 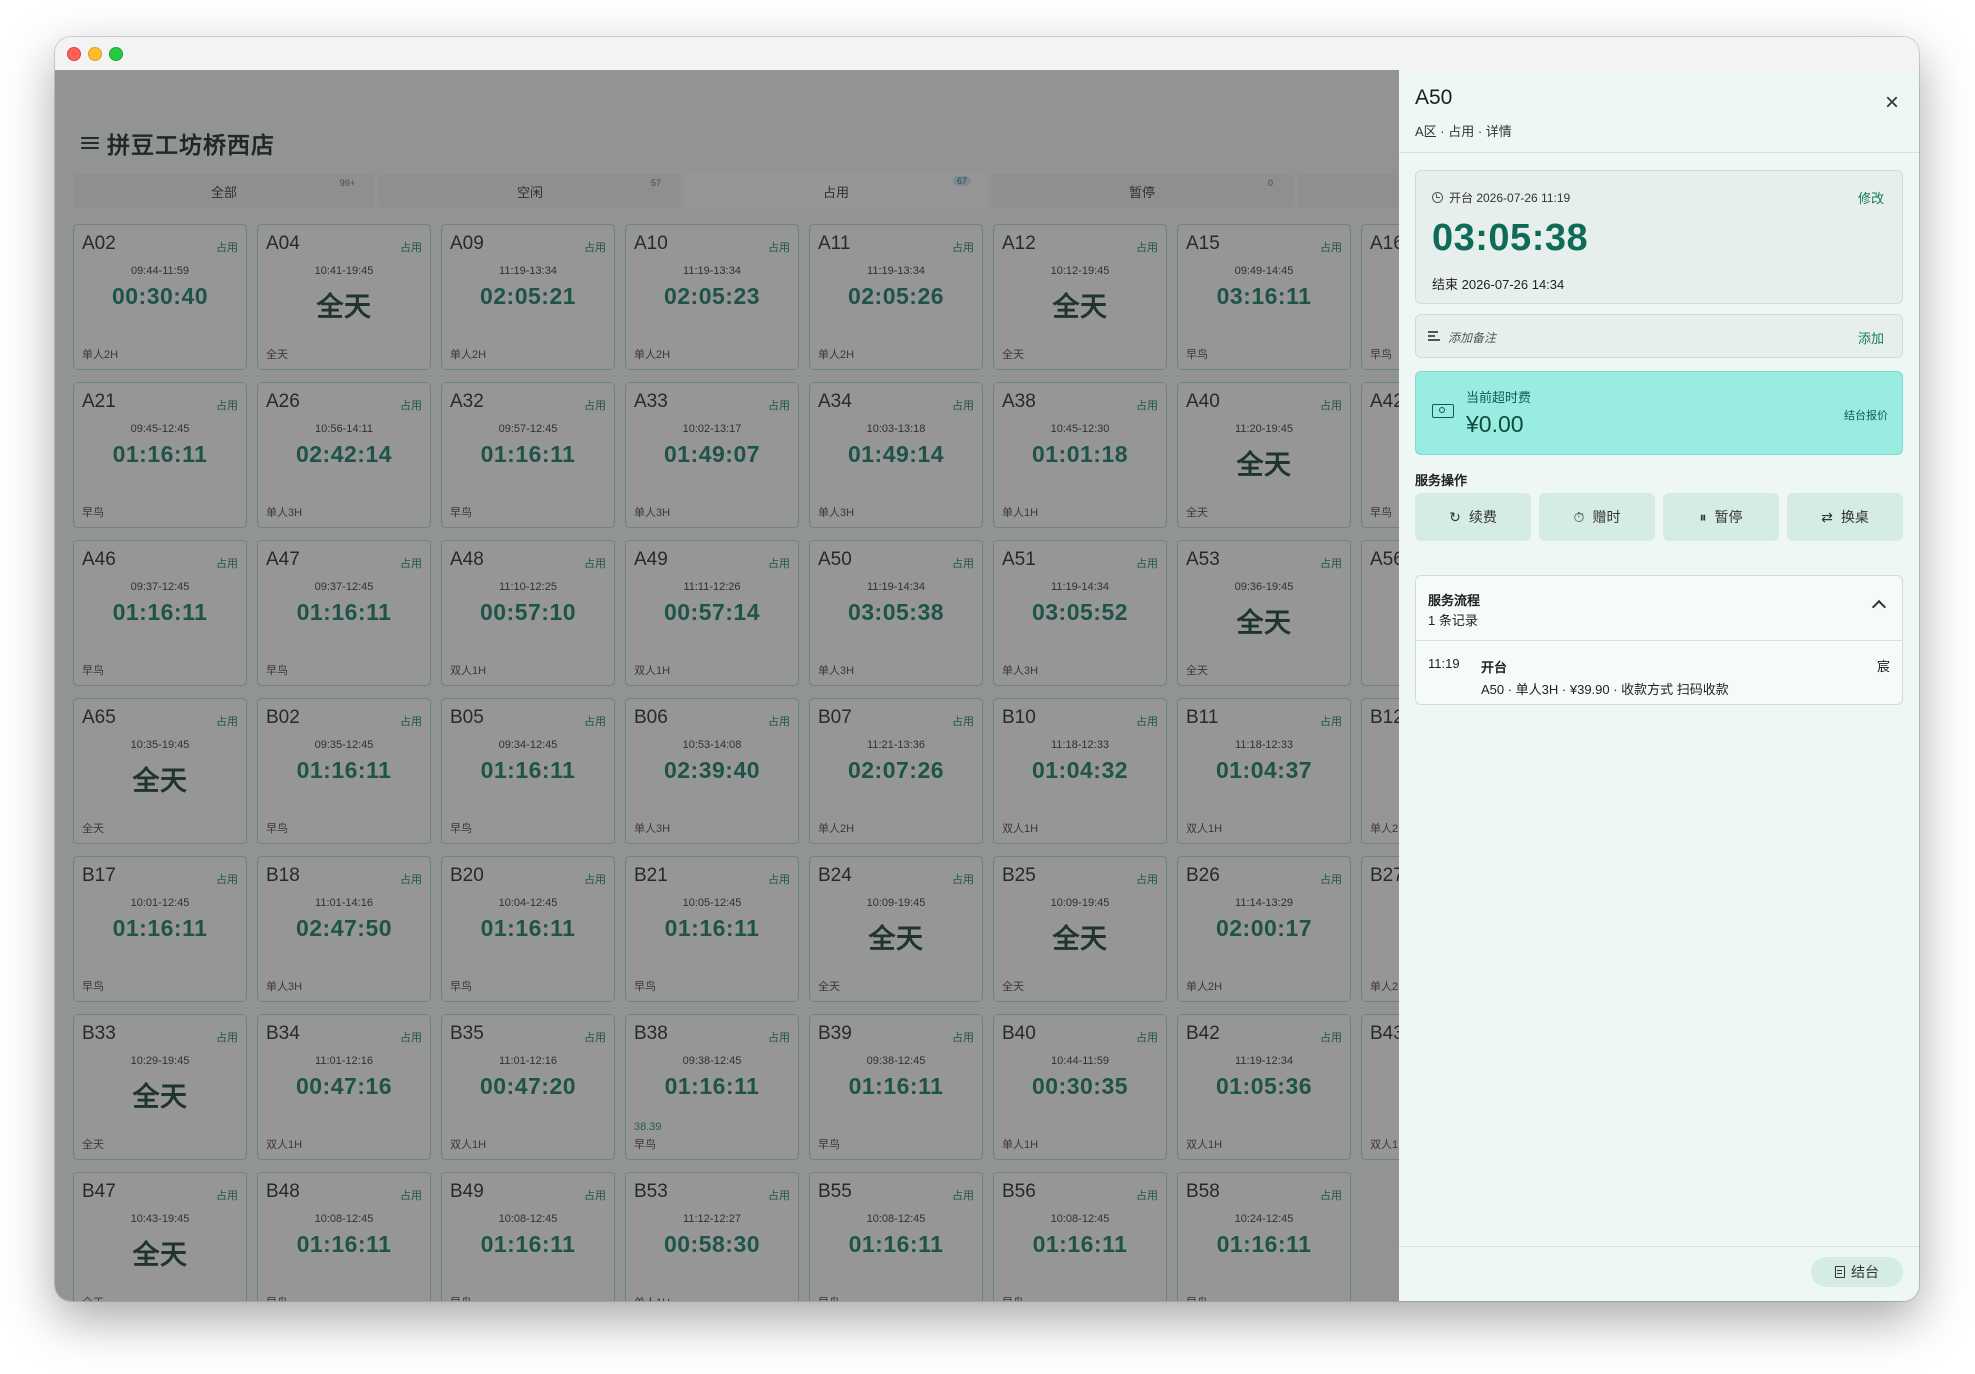 What do you see at coordinates (528, 1236) in the screenshot?
I see `table-card: B49 占用 10:08-12:45 01:16:11 早鸟` at bounding box center [528, 1236].